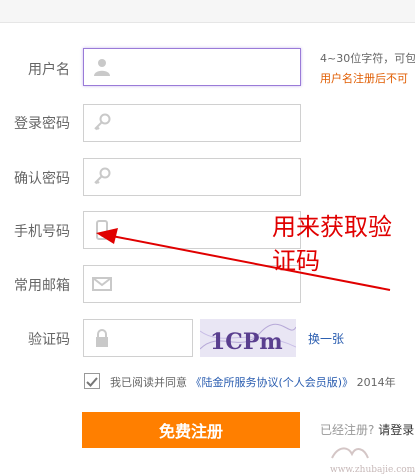  What do you see at coordinates (350, 453) in the screenshot?
I see `watermark-logo` at bounding box center [350, 453].